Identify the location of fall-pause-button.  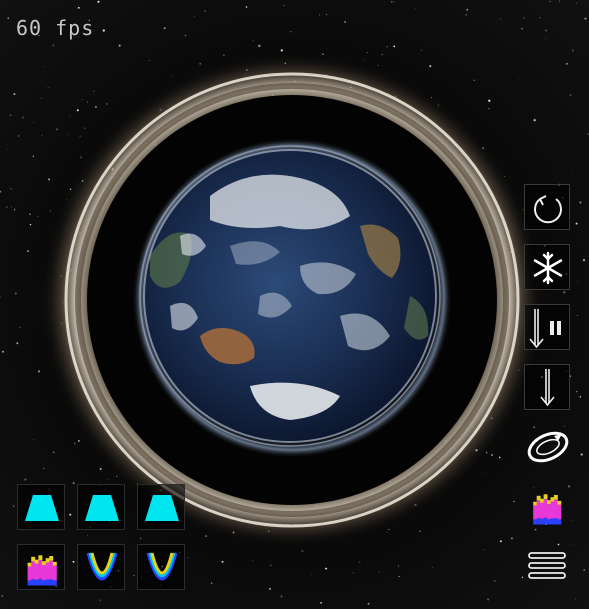
(547, 327).